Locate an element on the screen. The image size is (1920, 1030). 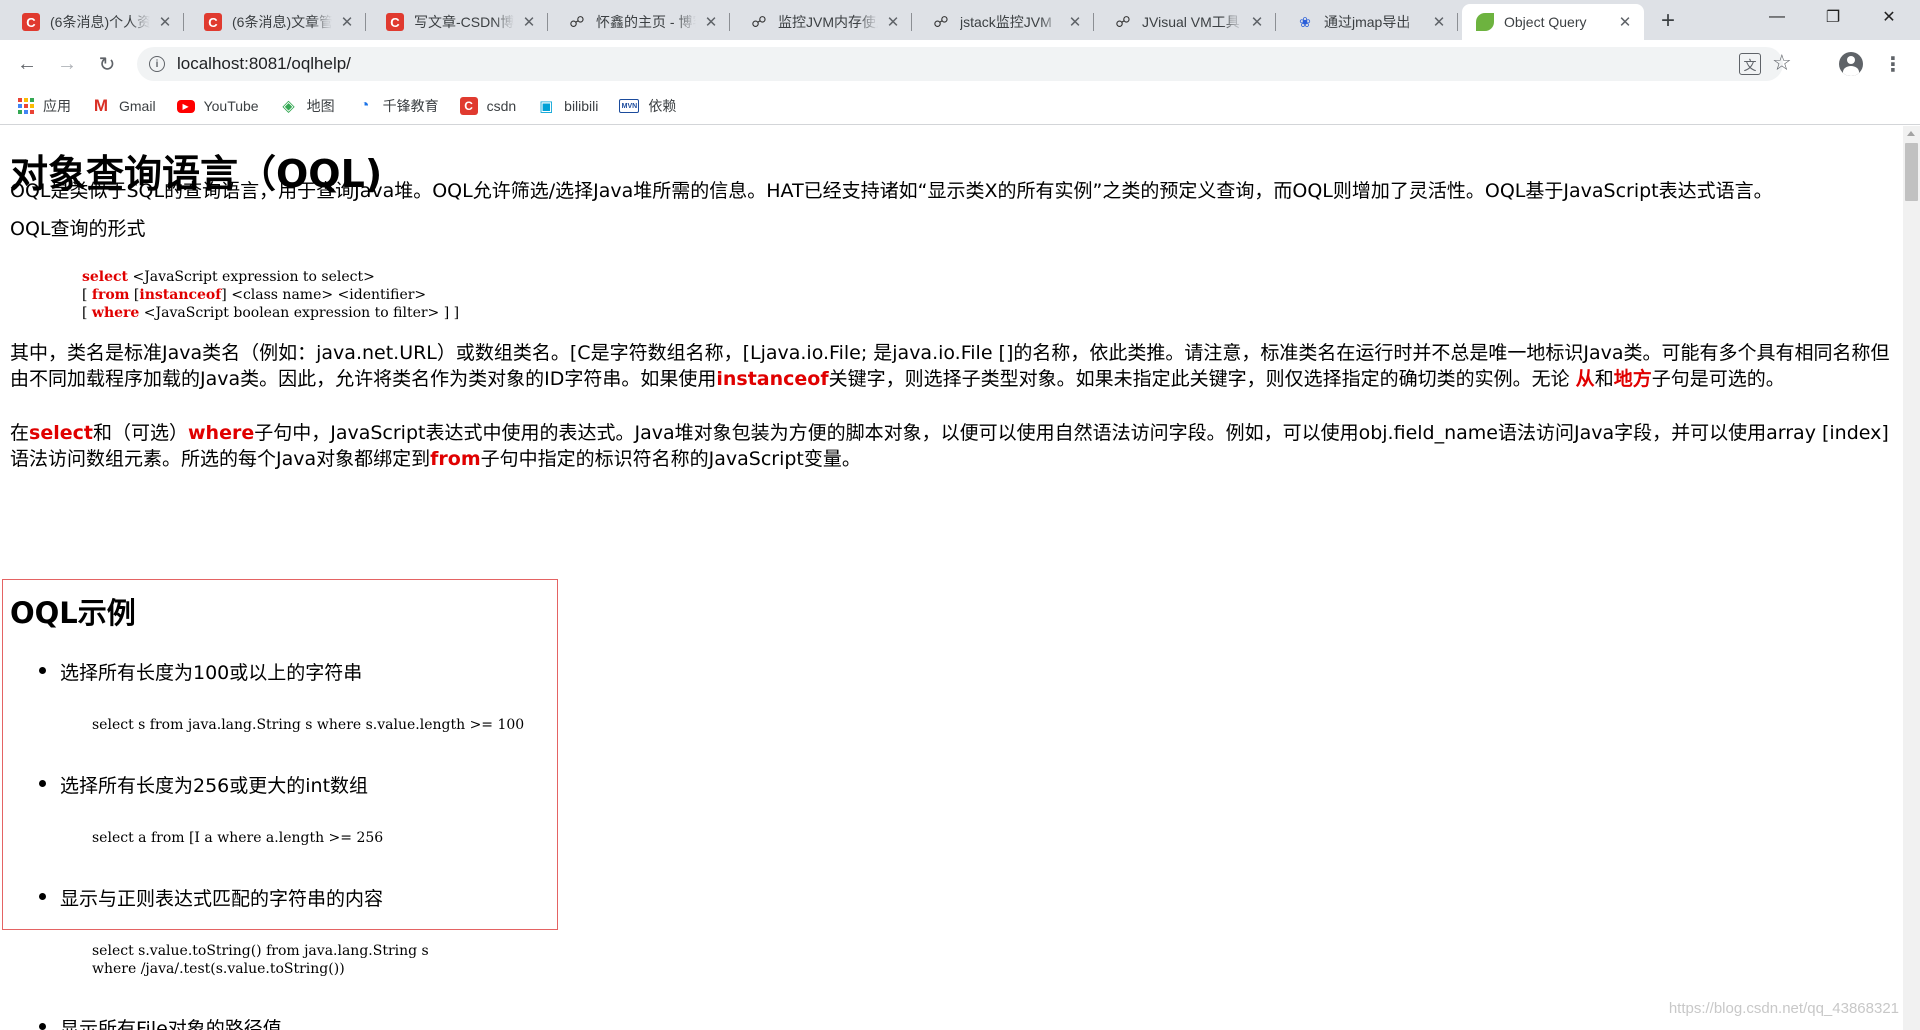
scrollbar is located at coordinates (1911, 578).